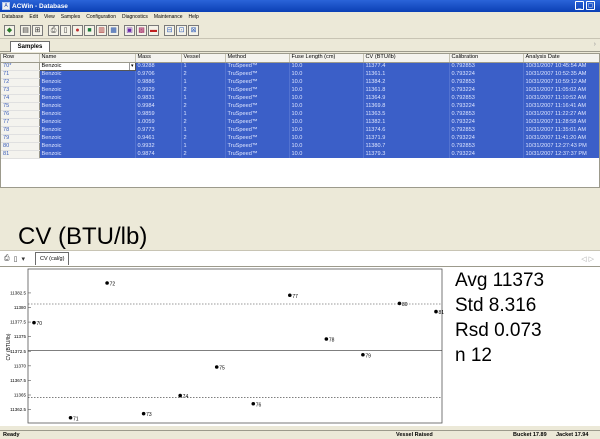  Describe the element at coordinates (16, 259) in the screenshot. I see `copy-chart-icon: ▯` at that location.